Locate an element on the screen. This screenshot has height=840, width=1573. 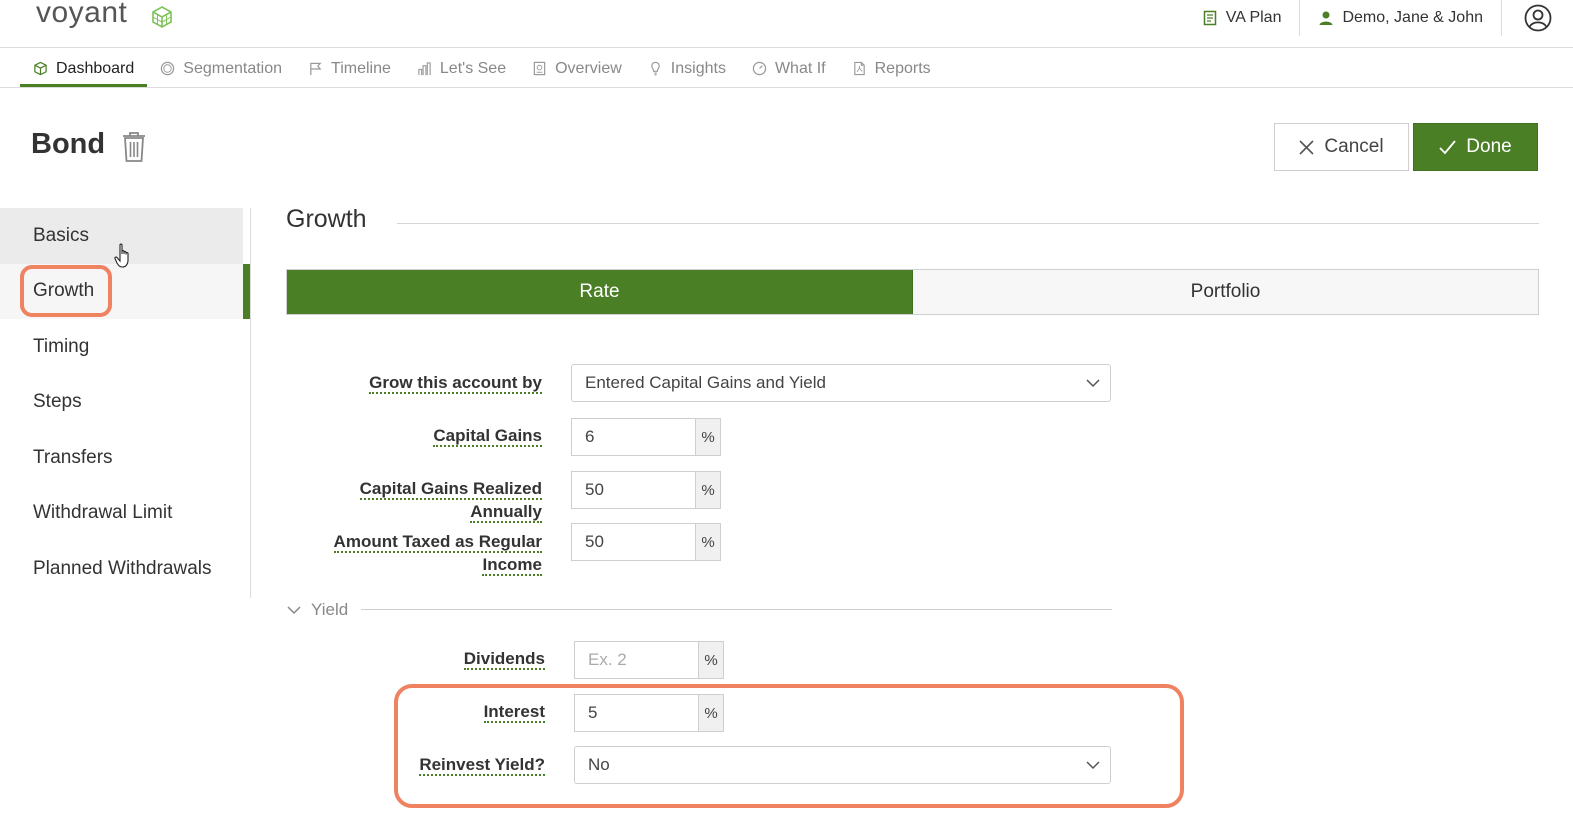
section-divider is located at coordinates (968, 223).